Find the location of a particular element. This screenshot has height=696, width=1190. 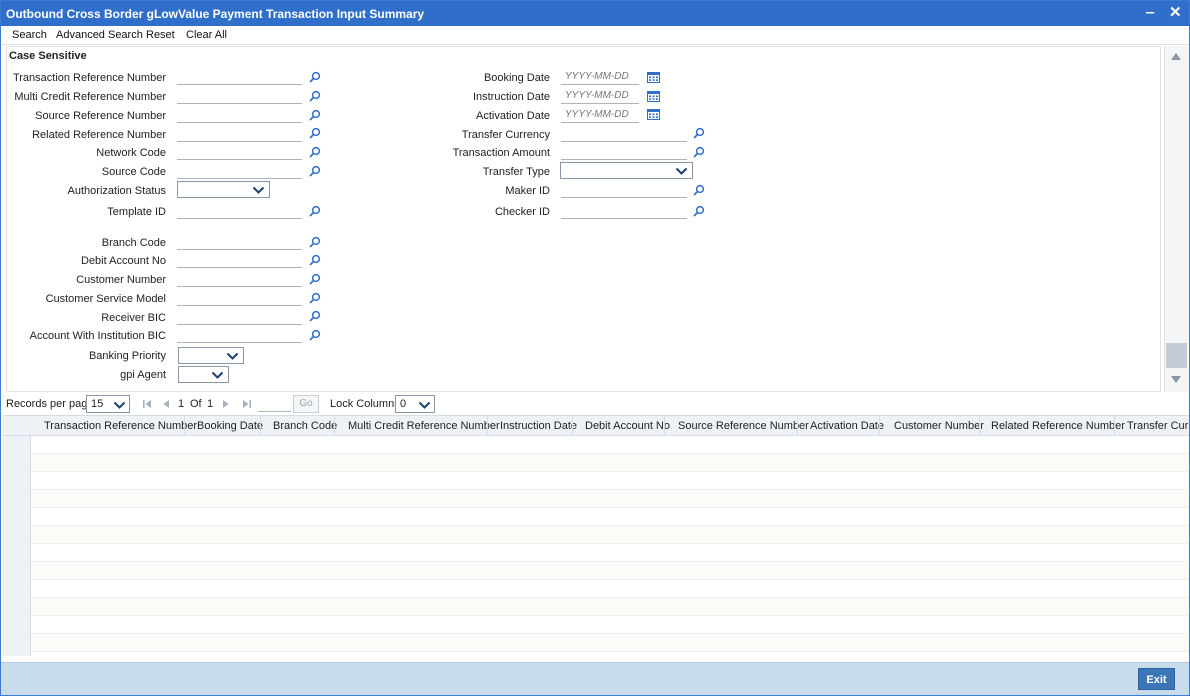

network-code-input is located at coordinates (239, 151).